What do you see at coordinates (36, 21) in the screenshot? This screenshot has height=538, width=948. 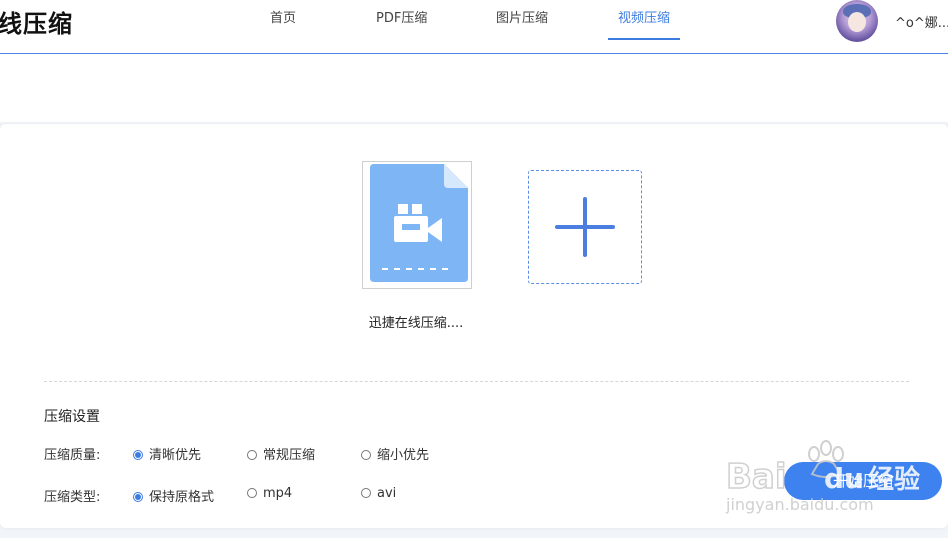 I see `site-logo: 线压缩` at bounding box center [36, 21].